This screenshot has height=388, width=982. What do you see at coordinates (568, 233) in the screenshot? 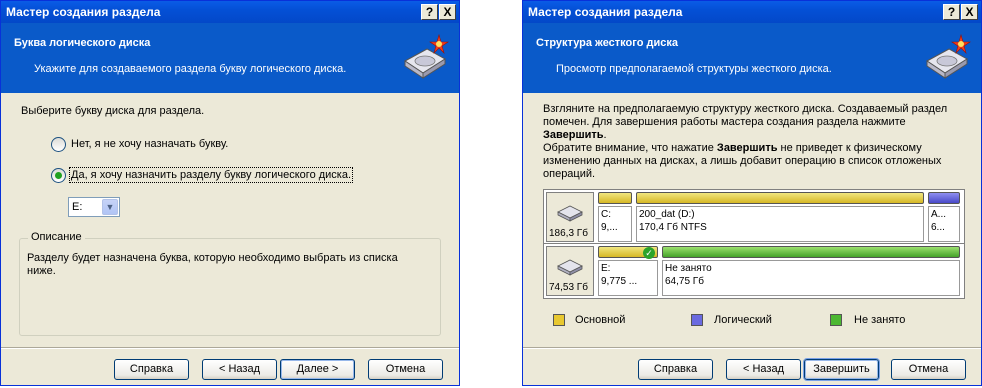
I see `disk-size: 186,3 Гб` at bounding box center [568, 233].